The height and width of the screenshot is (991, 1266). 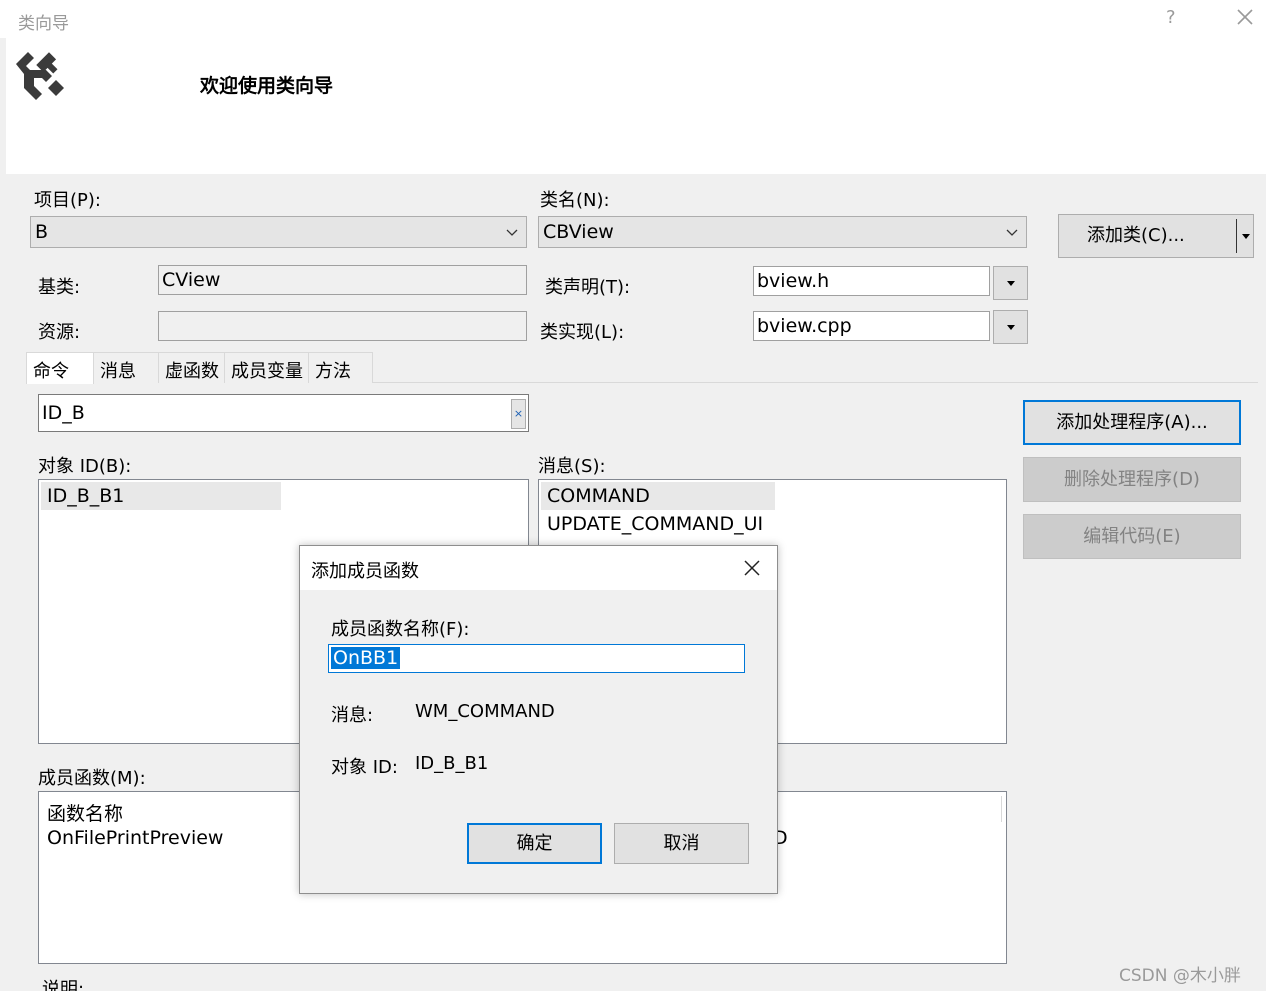 What do you see at coordinates (82, 810) in the screenshot?
I see `table-header: 函数名称` at bounding box center [82, 810].